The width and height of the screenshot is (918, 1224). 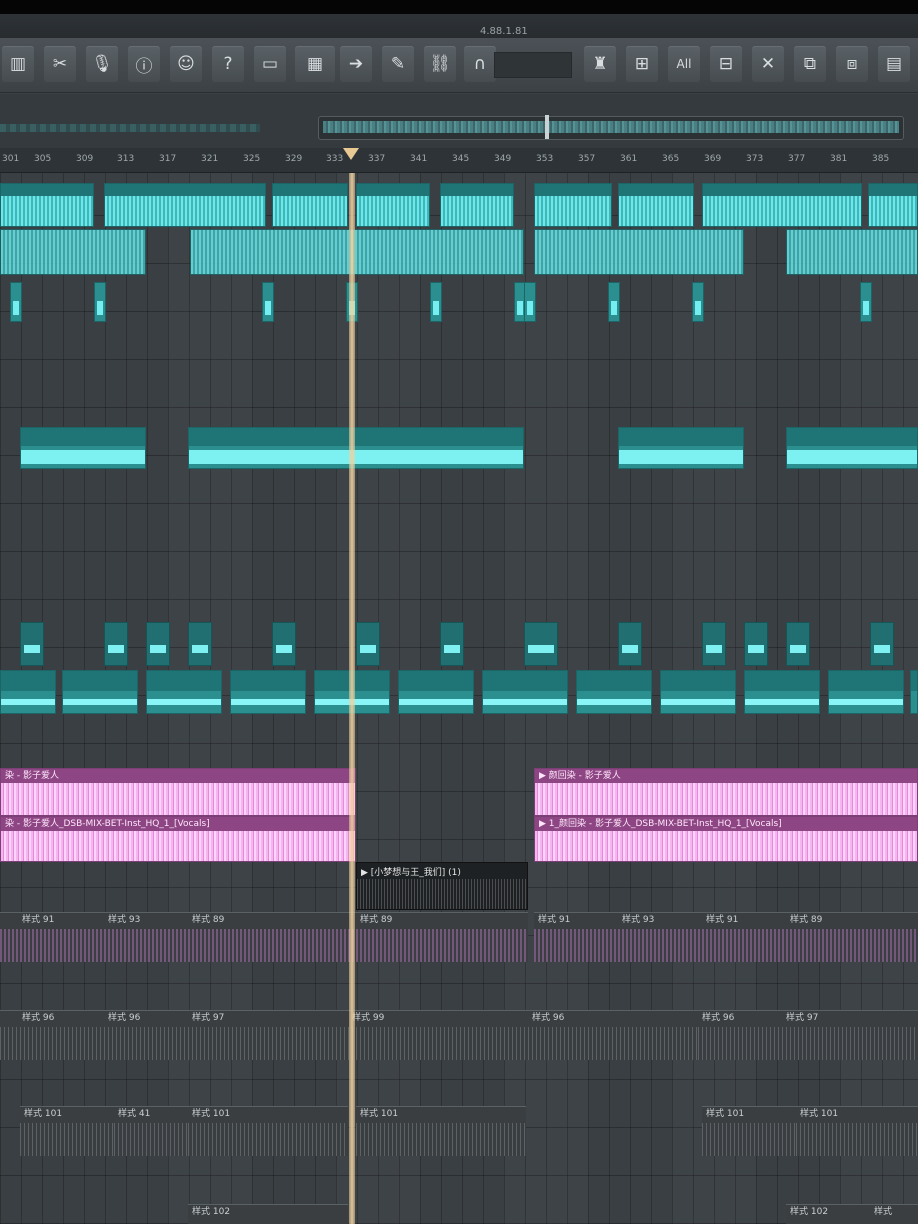 I want to click on window-icon: ▭, so click(x=270, y=64).